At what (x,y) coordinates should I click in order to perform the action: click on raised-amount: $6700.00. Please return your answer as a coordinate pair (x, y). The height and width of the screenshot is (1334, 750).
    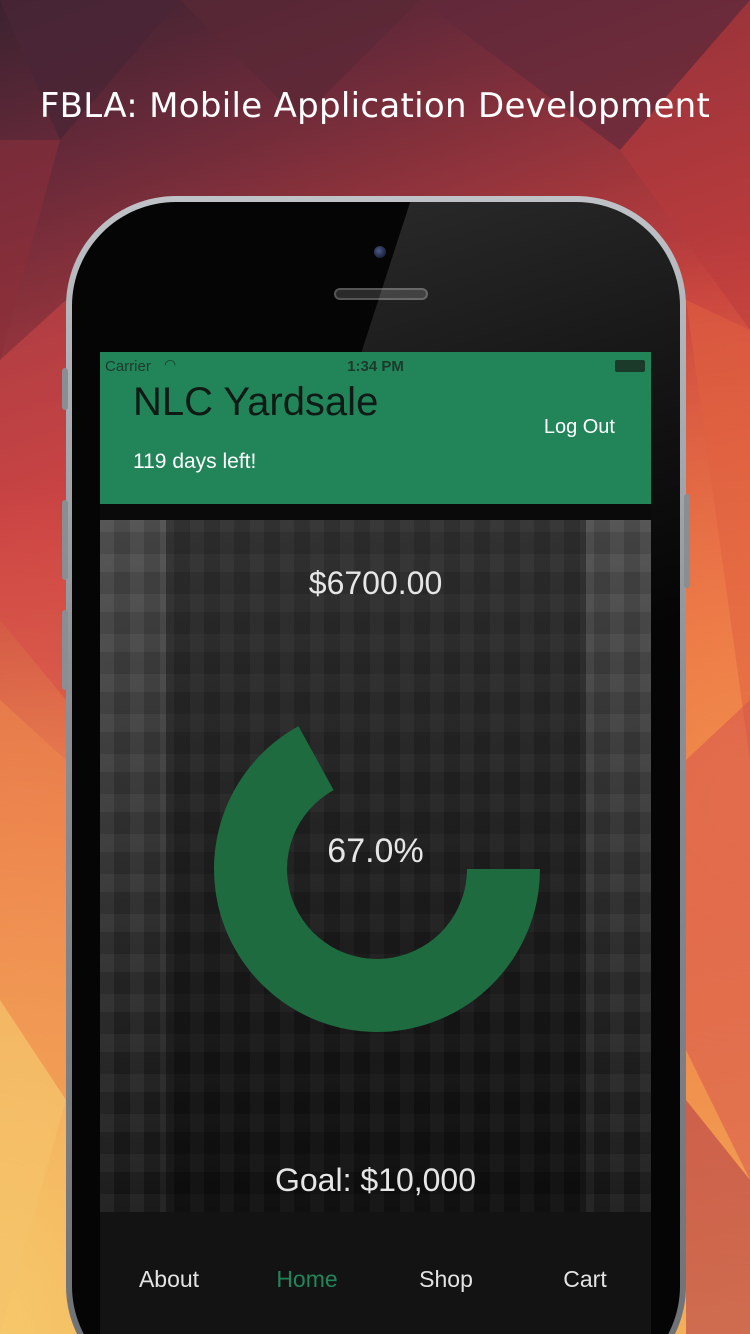
    Looking at the image, I should click on (375, 583).